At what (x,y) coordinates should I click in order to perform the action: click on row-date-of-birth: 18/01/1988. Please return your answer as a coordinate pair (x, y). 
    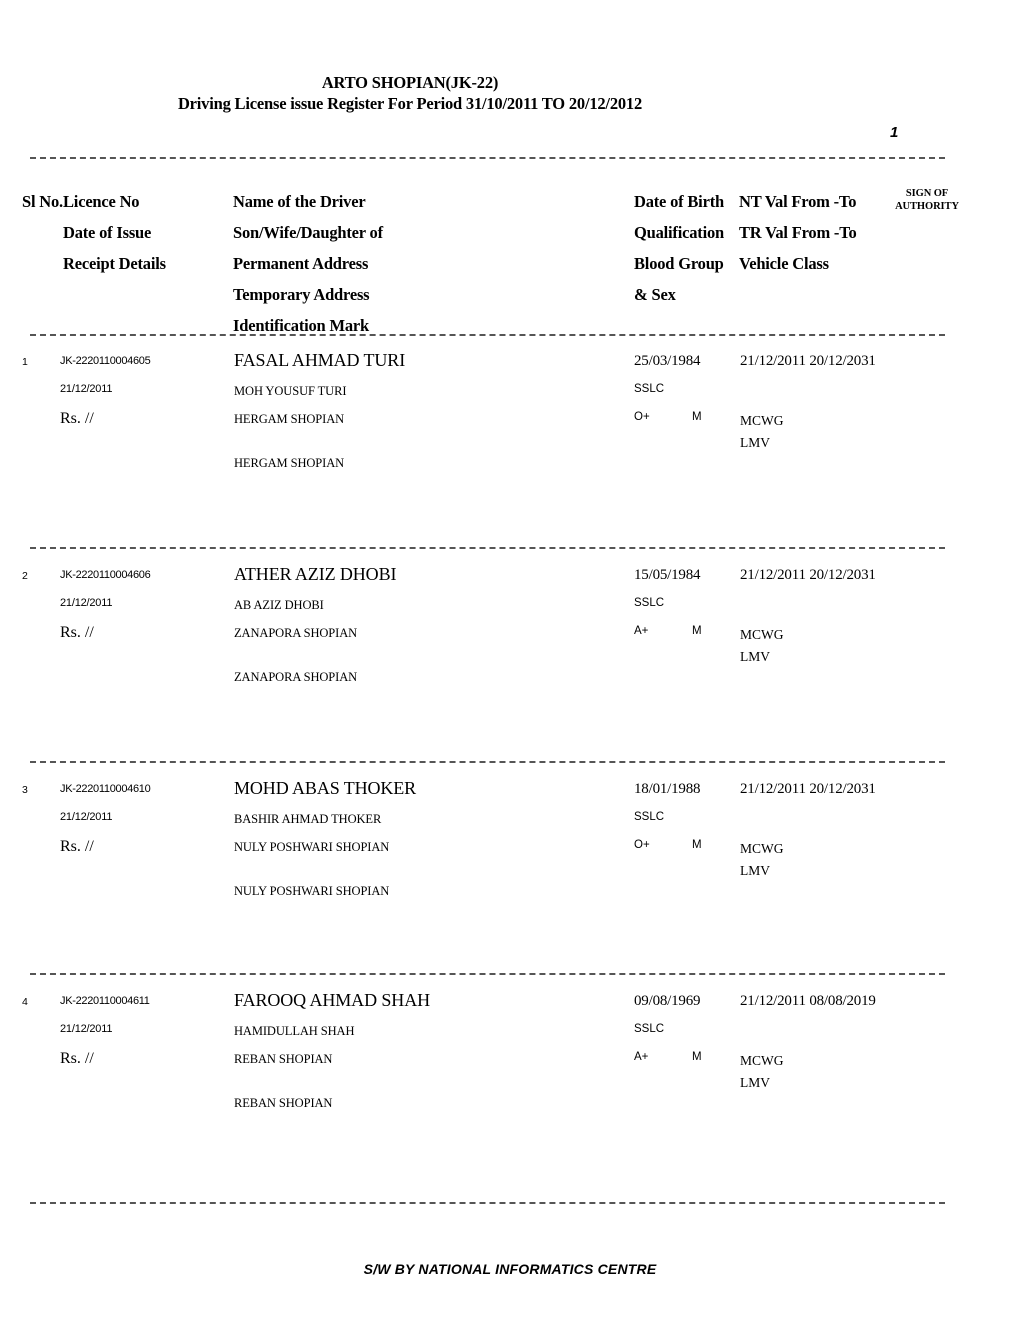
    Looking at the image, I should click on (667, 789).